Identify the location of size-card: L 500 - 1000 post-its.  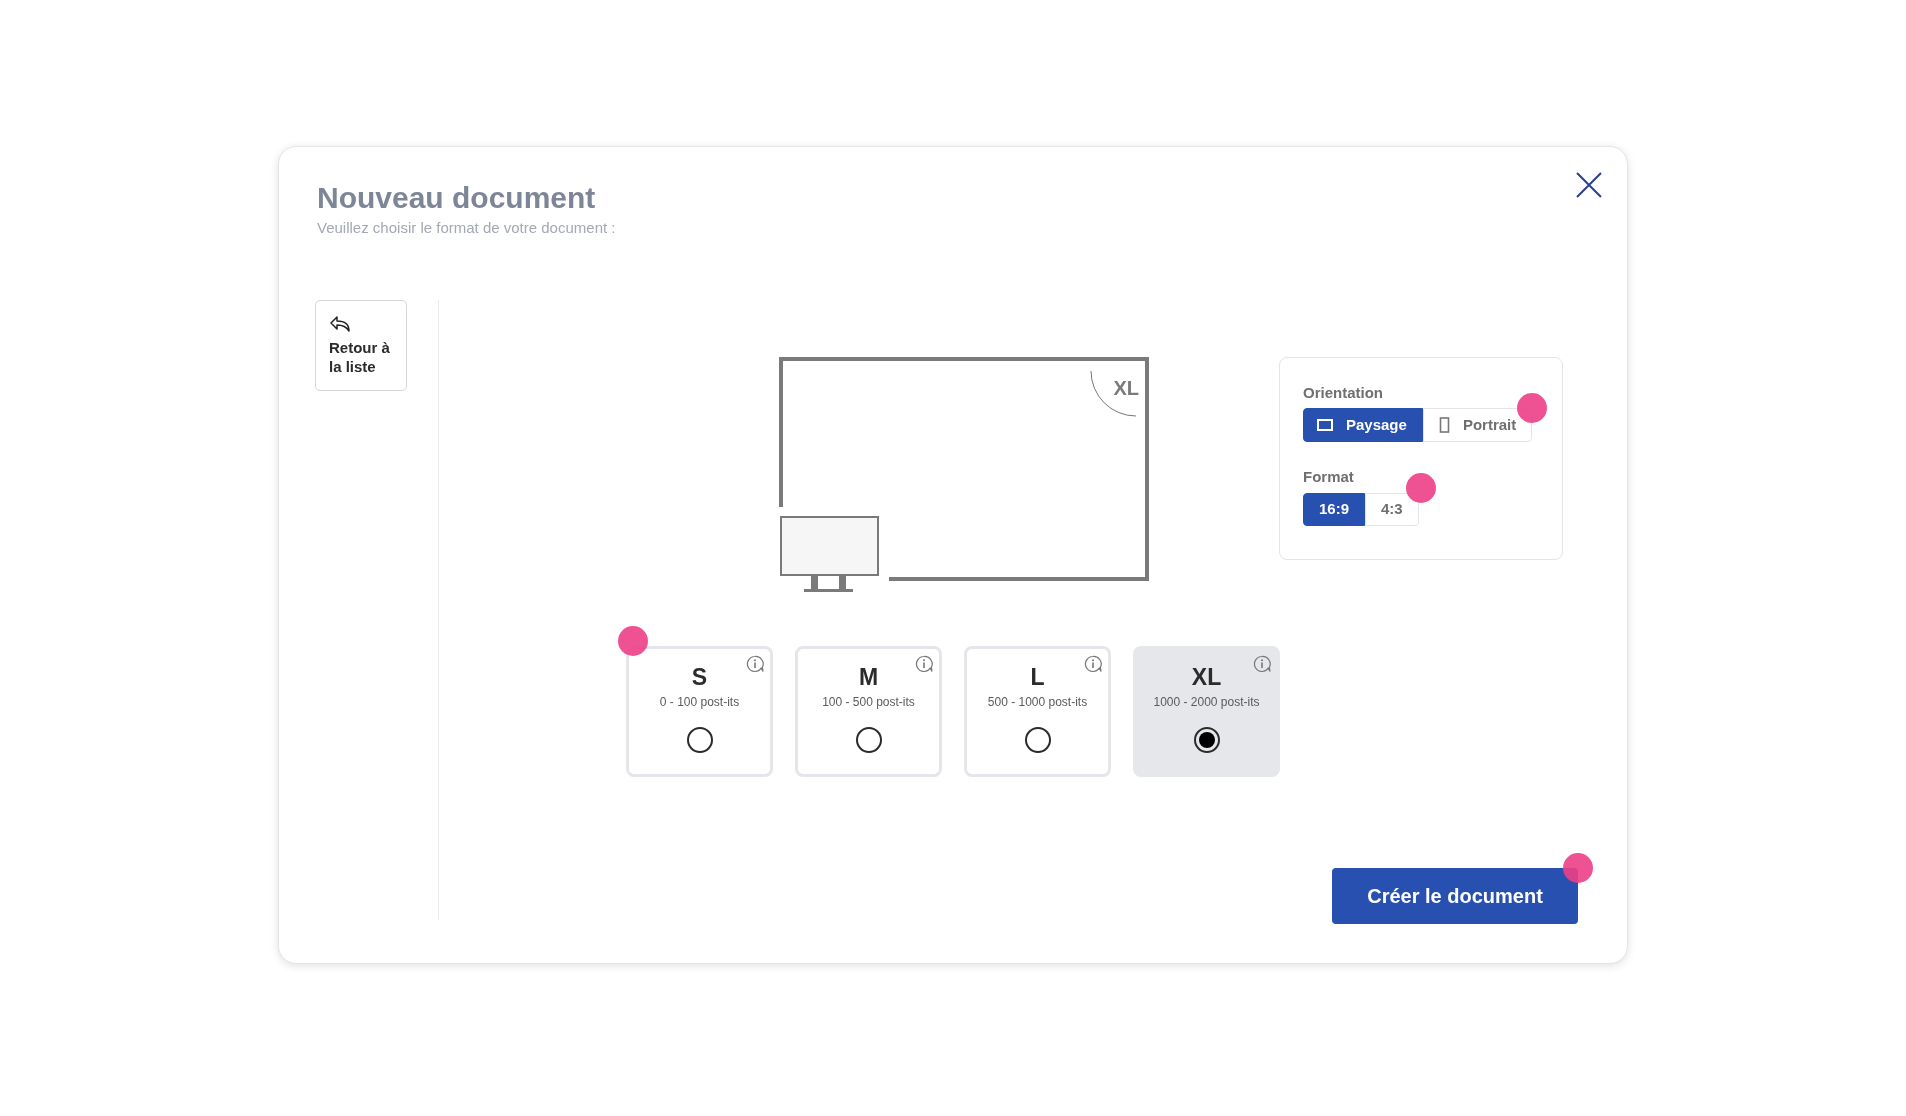
(1037, 711).